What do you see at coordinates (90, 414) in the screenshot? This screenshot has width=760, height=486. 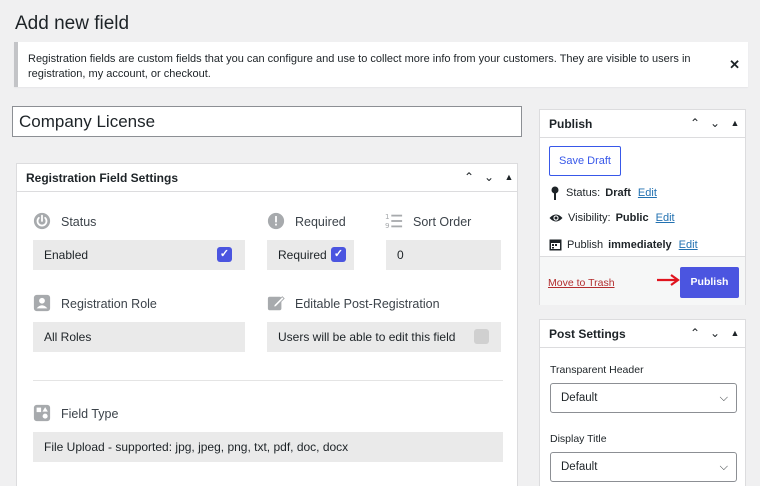 I see `field-type-label: Field Type` at bounding box center [90, 414].